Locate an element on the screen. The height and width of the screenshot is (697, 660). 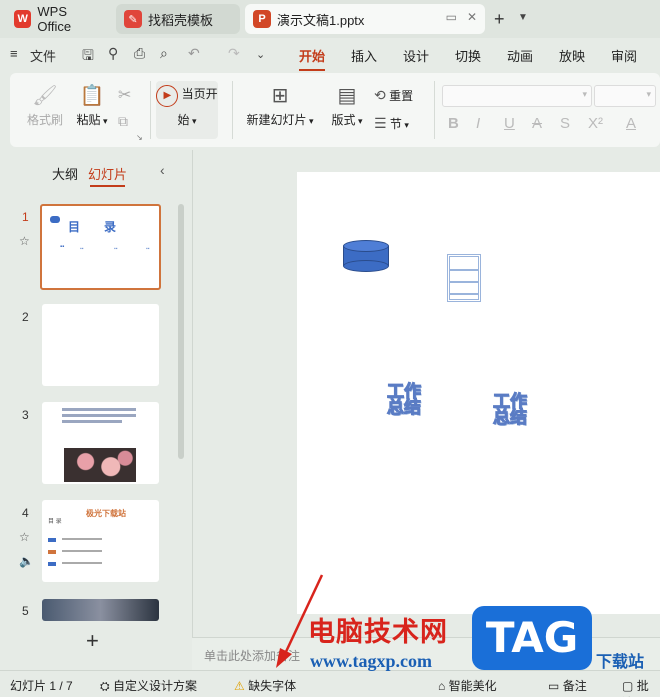
watermark-download: 下载站 is located at coordinates (620, 662).